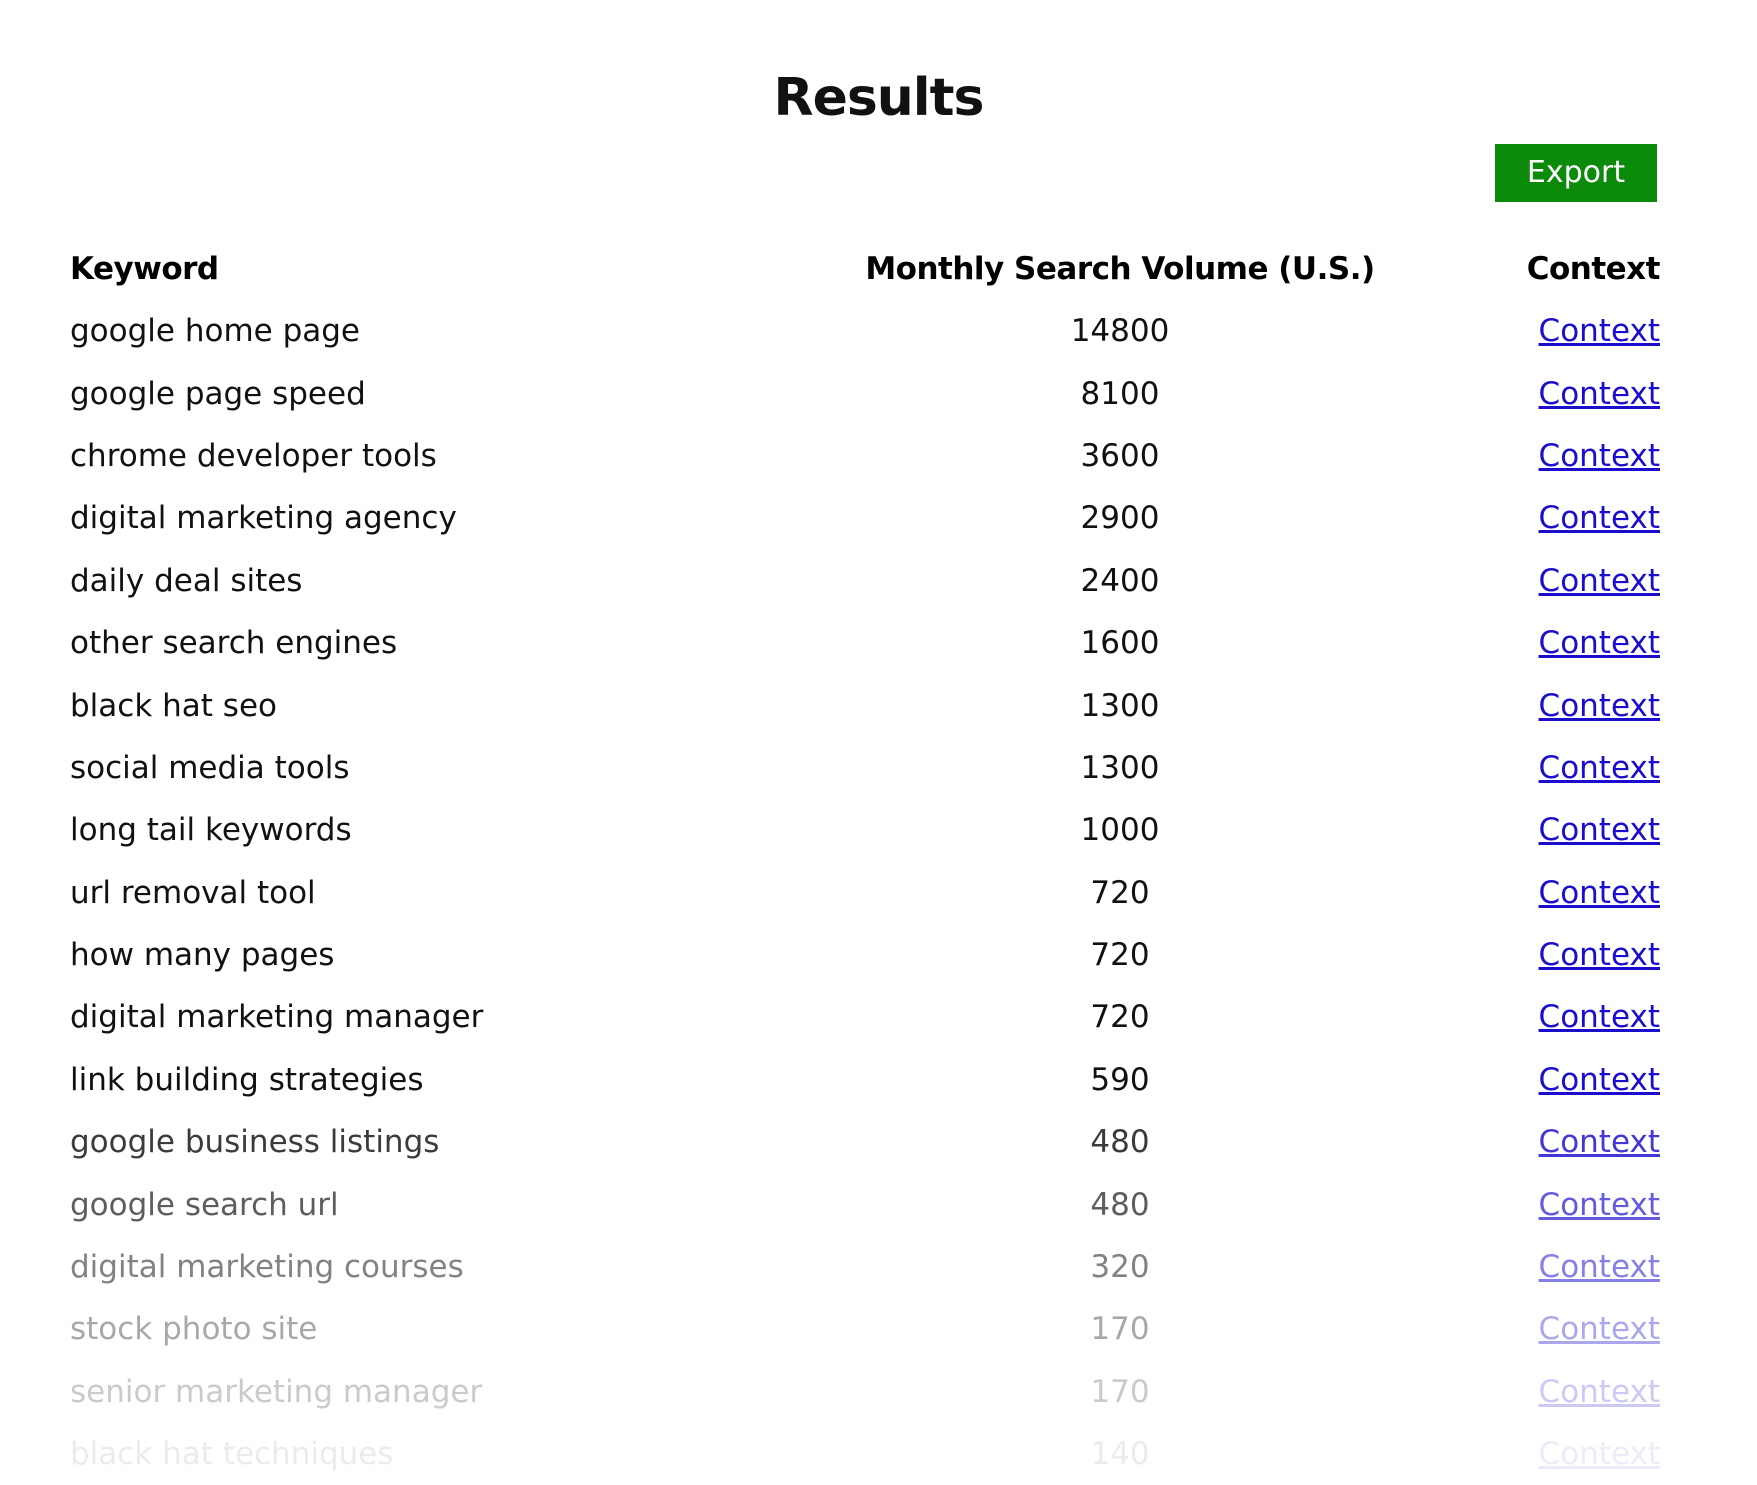  I want to click on volume-cell: 140, so click(1120, 1454).